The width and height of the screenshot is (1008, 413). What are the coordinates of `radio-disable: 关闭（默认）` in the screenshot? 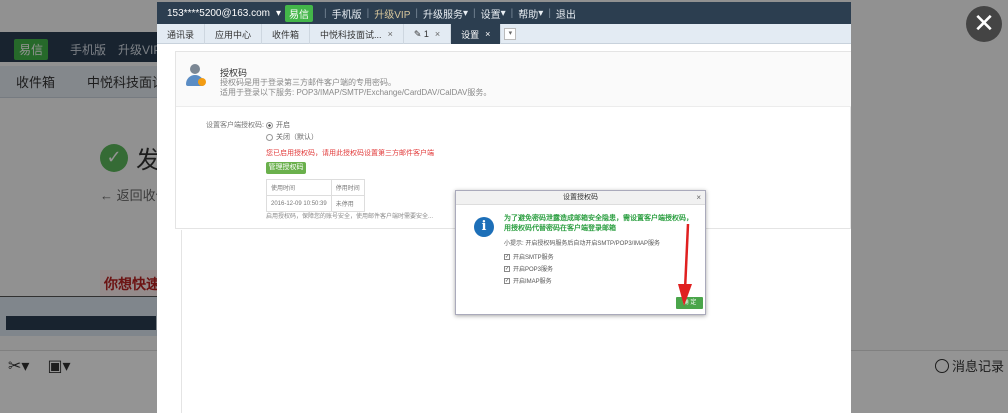 It's located at (292, 137).